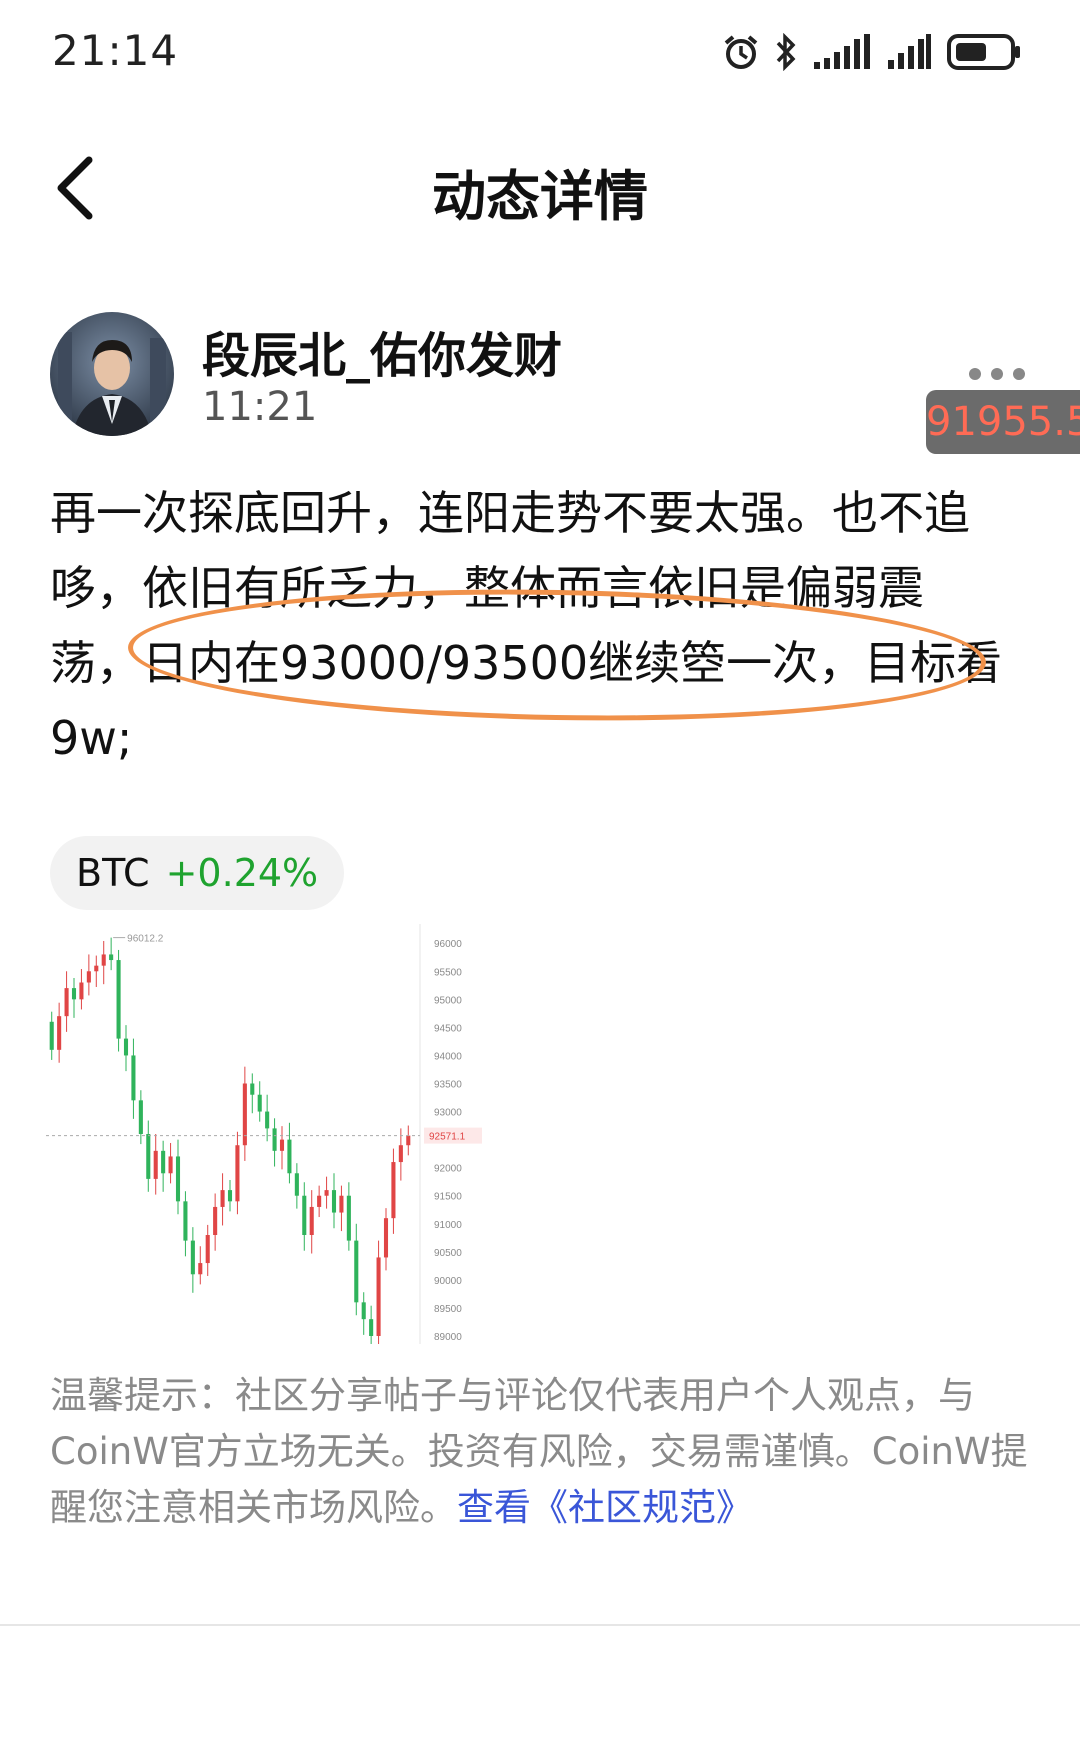 The image size is (1080, 1762). What do you see at coordinates (741, 52) in the screenshot?
I see `alarm-icon` at bounding box center [741, 52].